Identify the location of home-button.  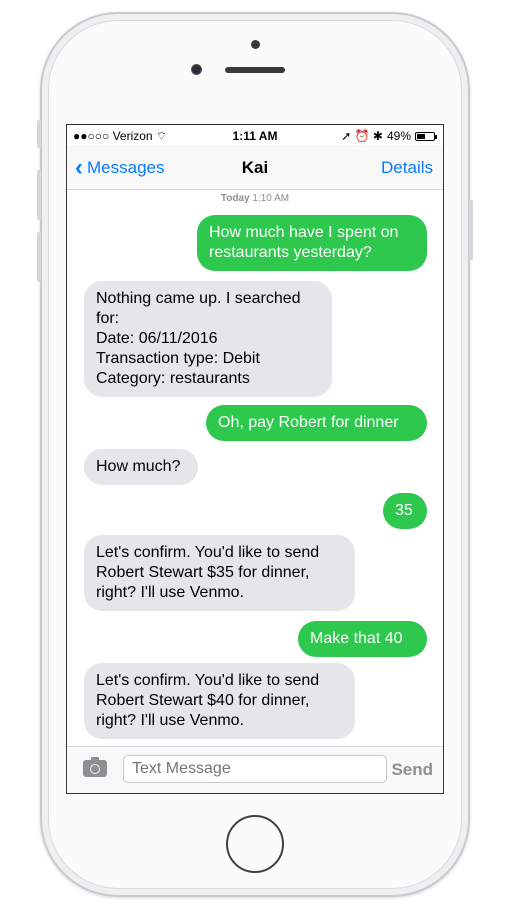
(255, 844).